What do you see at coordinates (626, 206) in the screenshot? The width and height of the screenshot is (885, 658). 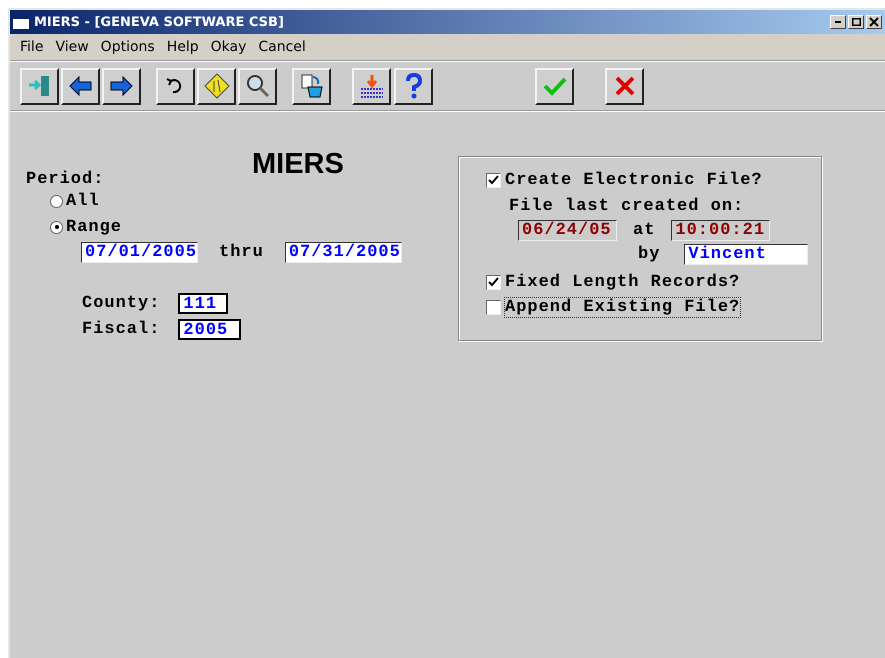 I see `last-created-label: File last created on:` at bounding box center [626, 206].